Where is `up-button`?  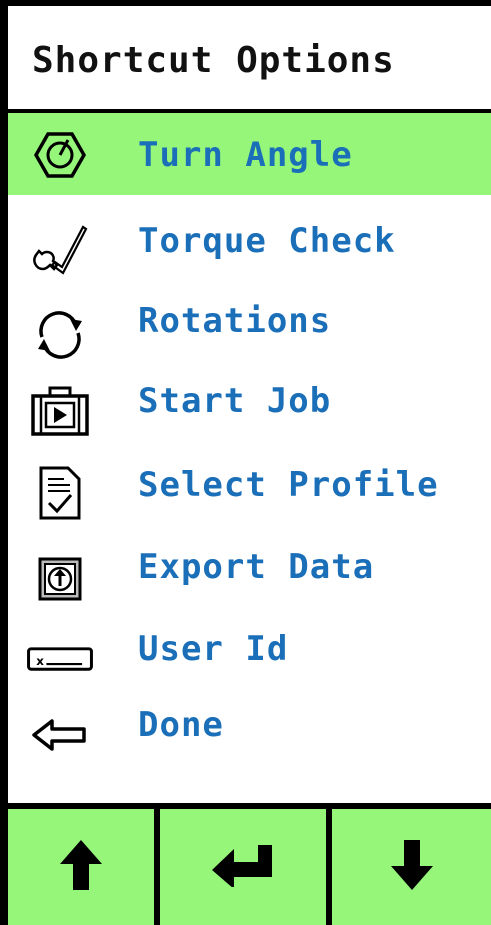
up-button is located at coordinates (81, 867).